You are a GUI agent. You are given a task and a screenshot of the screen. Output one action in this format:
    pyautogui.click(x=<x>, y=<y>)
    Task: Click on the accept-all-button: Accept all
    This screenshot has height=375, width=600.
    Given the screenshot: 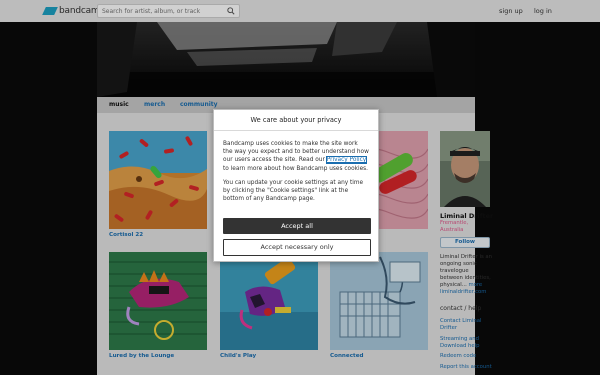 What is the action you would take?
    pyautogui.click(x=297, y=226)
    